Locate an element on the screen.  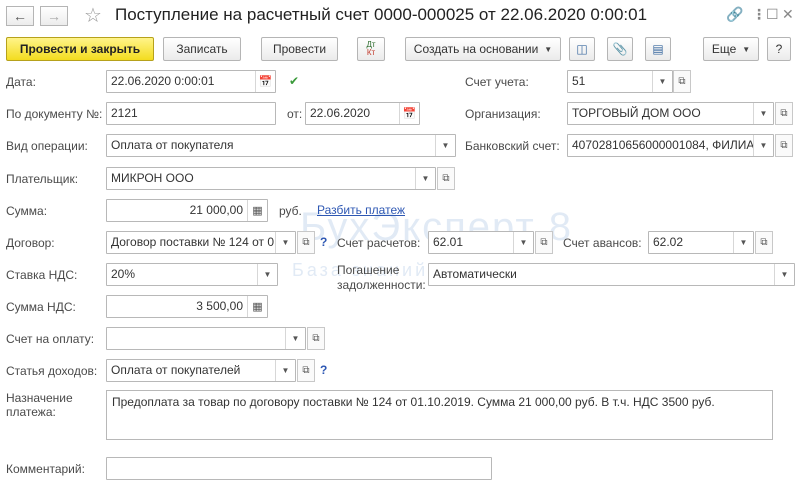
contract-help-icon: ? is located at coordinates (323, 242).